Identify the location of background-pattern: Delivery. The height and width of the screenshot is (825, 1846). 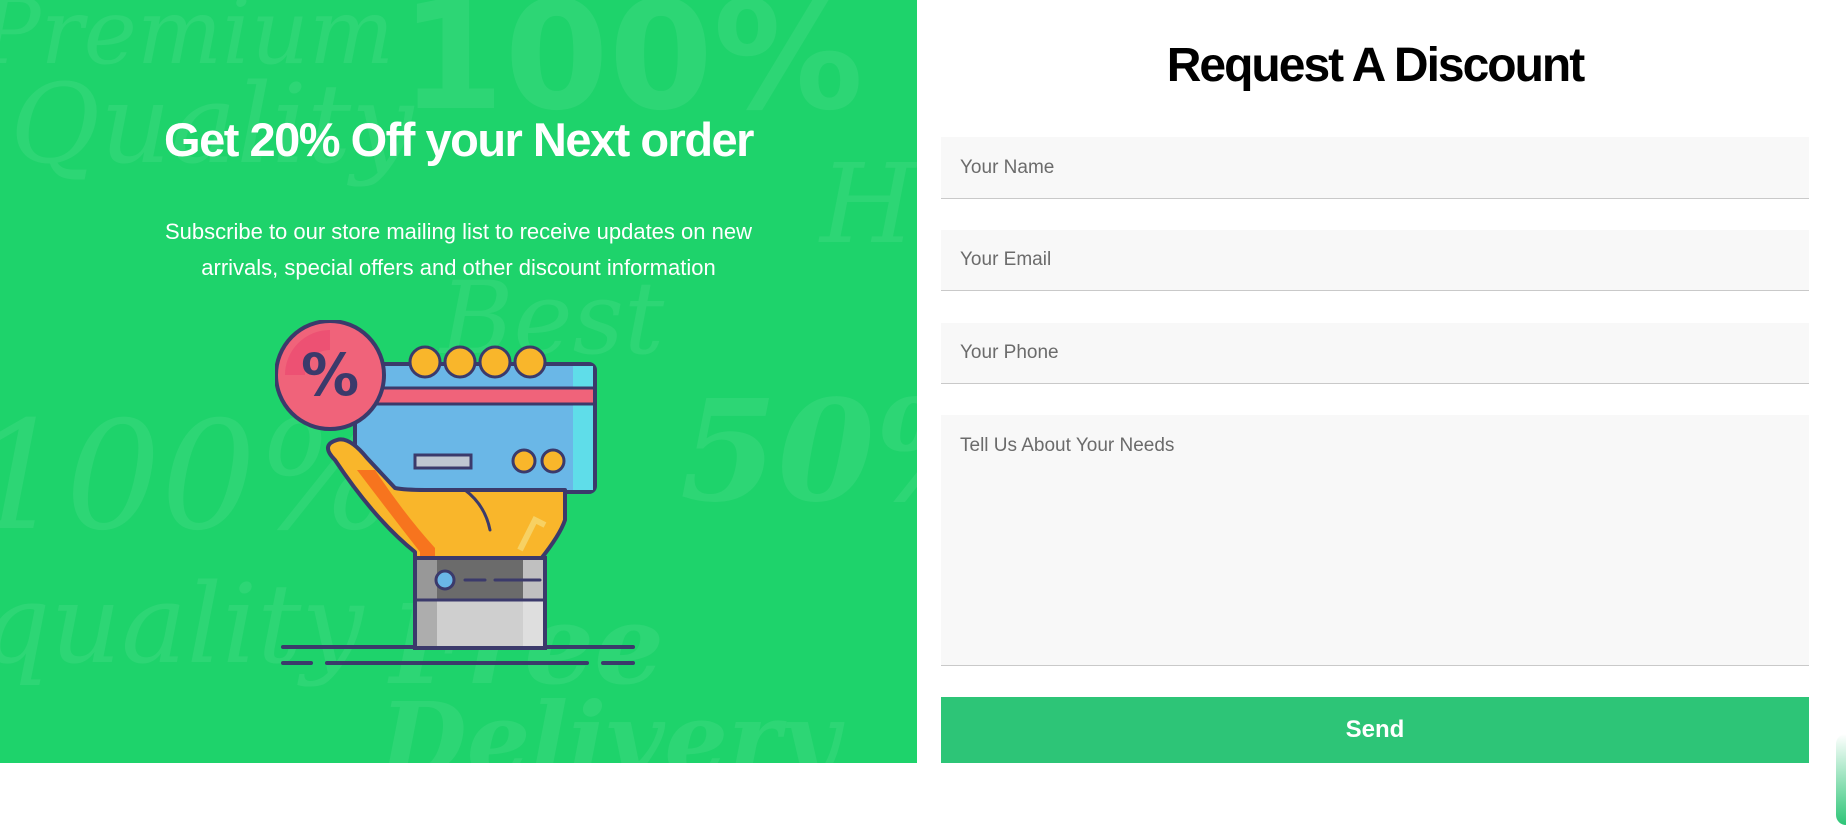
(609, 721).